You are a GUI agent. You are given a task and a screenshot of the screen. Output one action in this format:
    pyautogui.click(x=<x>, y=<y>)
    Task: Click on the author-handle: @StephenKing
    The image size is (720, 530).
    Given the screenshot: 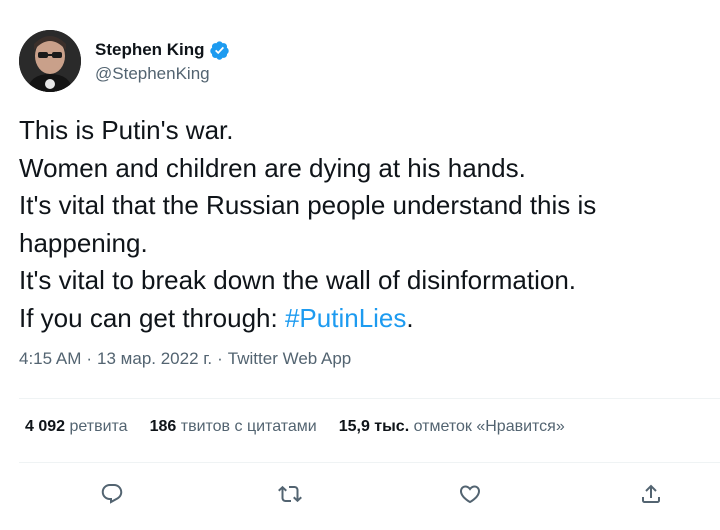 What is the action you would take?
    pyautogui.click(x=162, y=74)
    